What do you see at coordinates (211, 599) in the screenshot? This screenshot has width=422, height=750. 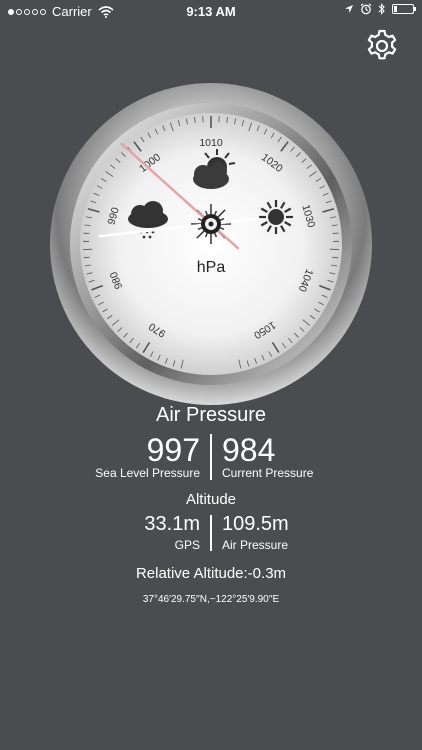 I see `gps-coordinates: 37°46′29.75′′N,−122°25′9.90′′E` at bounding box center [211, 599].